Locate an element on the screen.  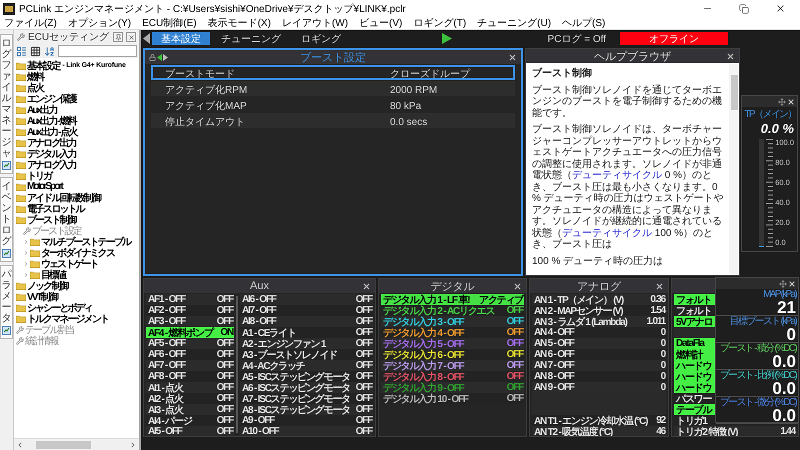
close-button is located at coordinates (131, 37).